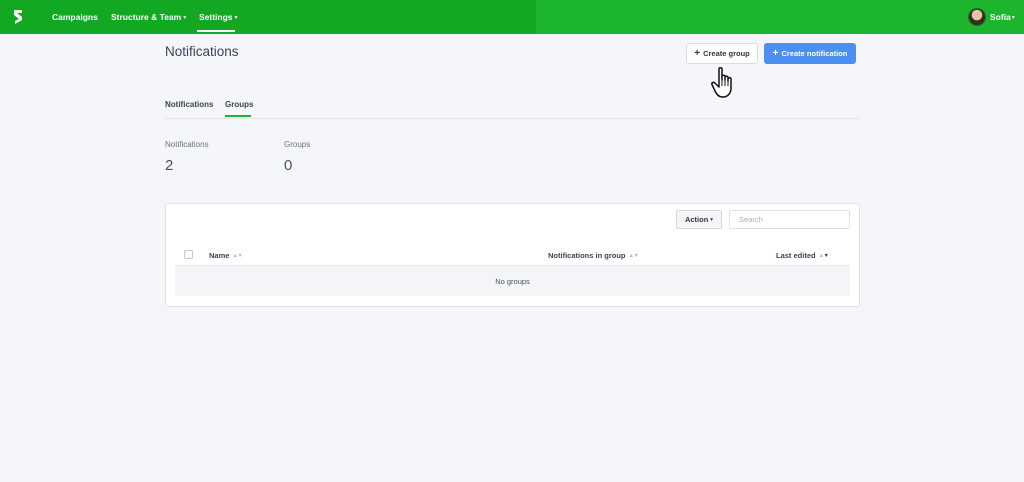 Image resolution: width=1024 pixels, height=482 pixels. What do you see at coordinates (726, 53) in the screenshot?
I see `create-group-label: Create group` at bounding box center [726, 53].